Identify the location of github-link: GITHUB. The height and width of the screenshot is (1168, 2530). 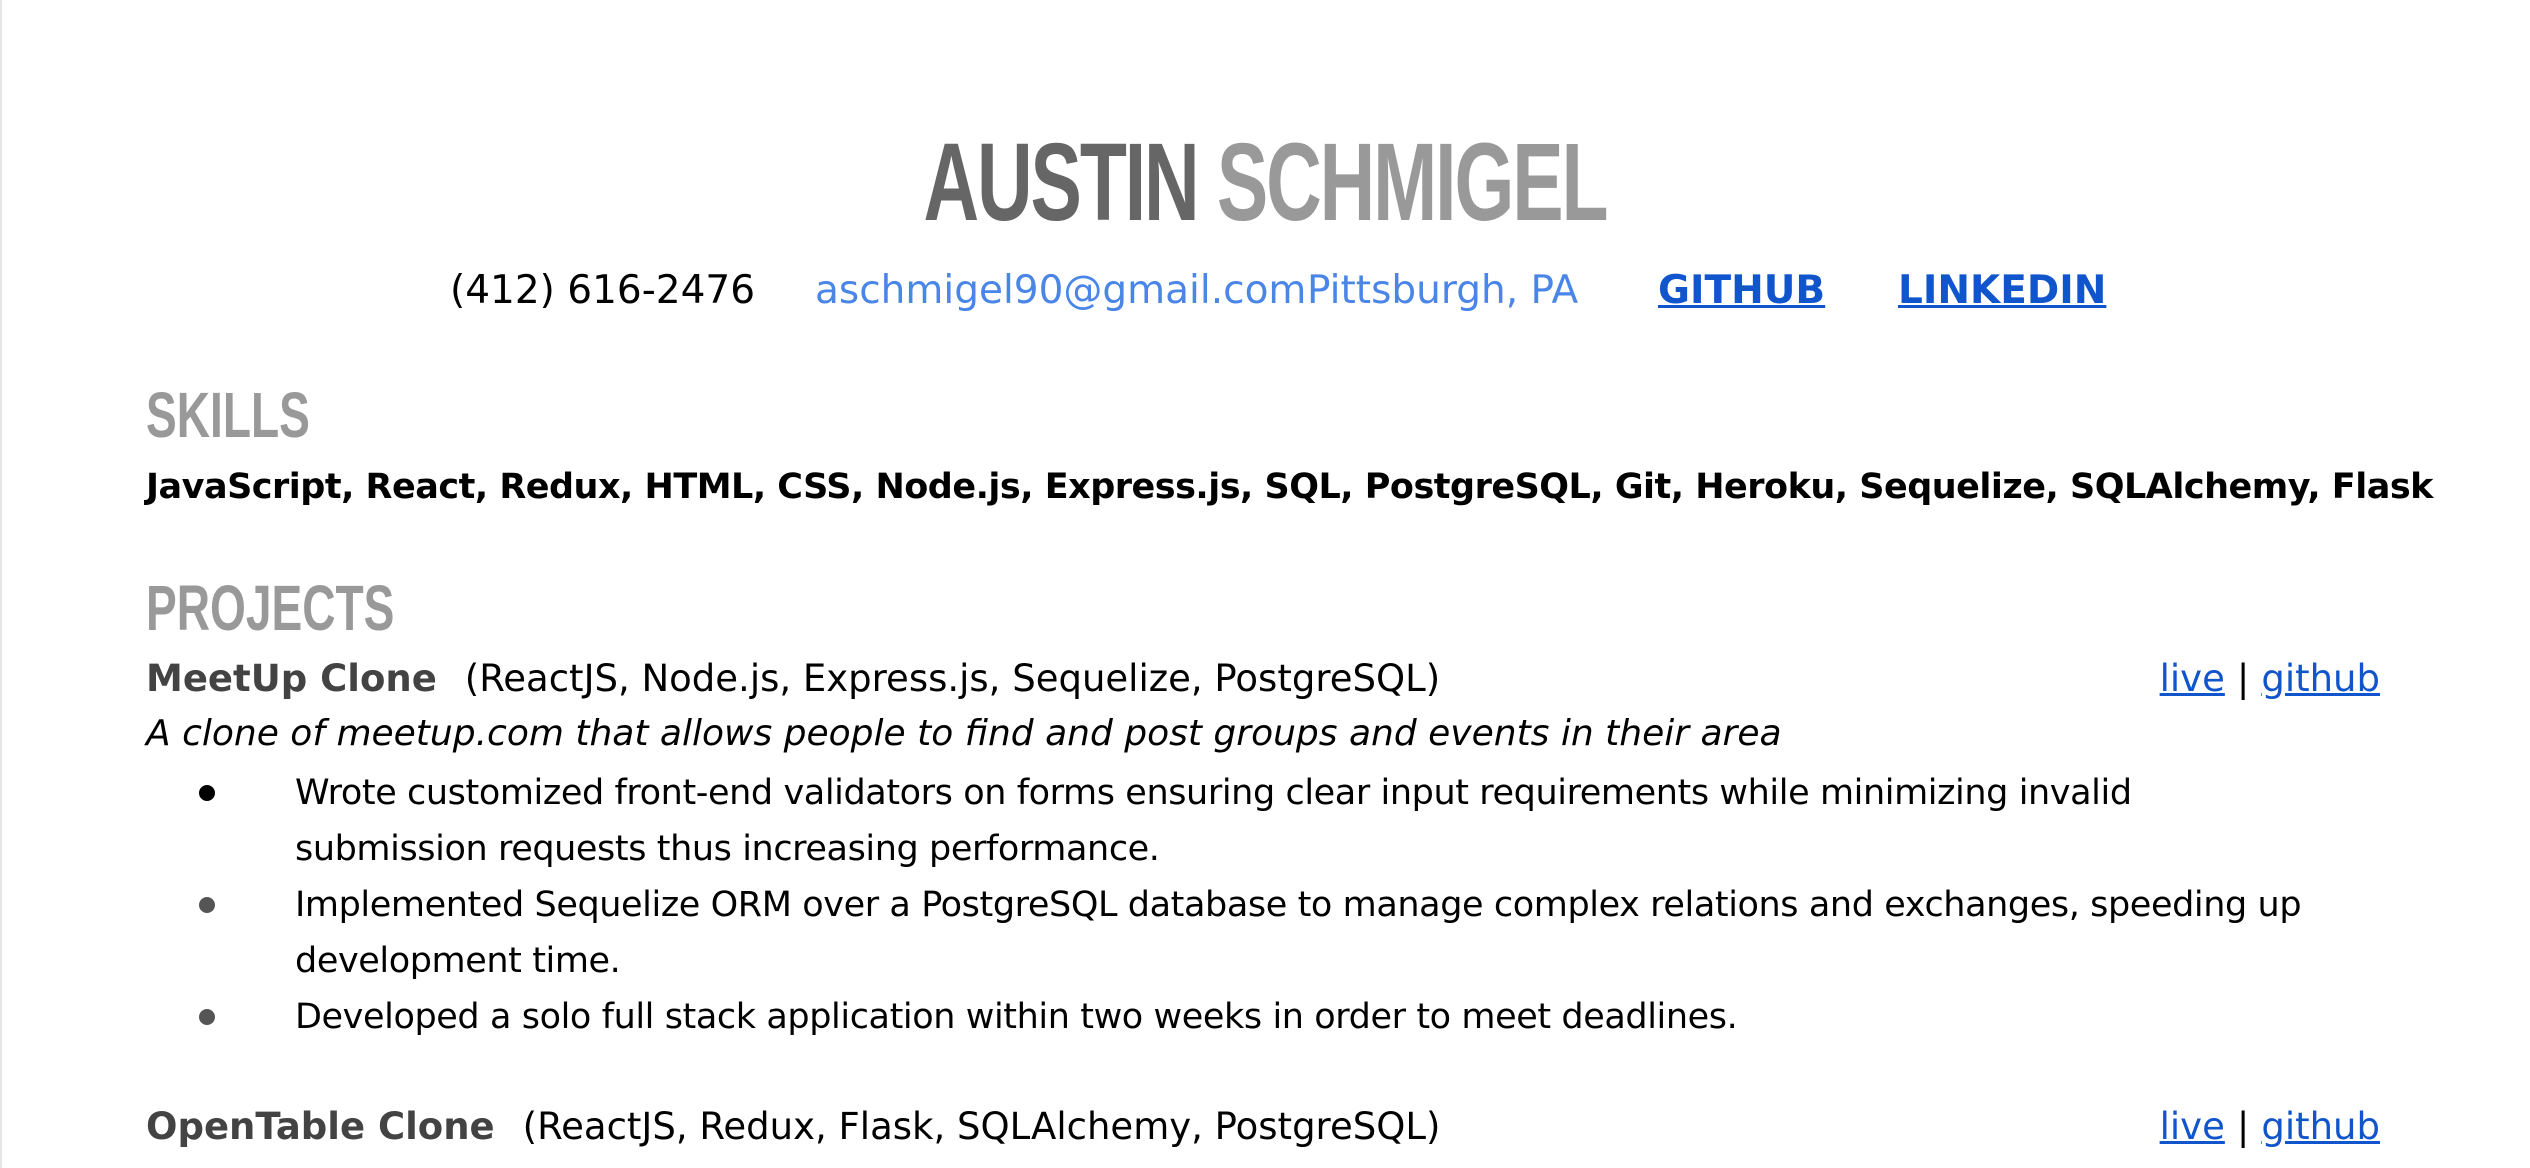
(1741, 291).